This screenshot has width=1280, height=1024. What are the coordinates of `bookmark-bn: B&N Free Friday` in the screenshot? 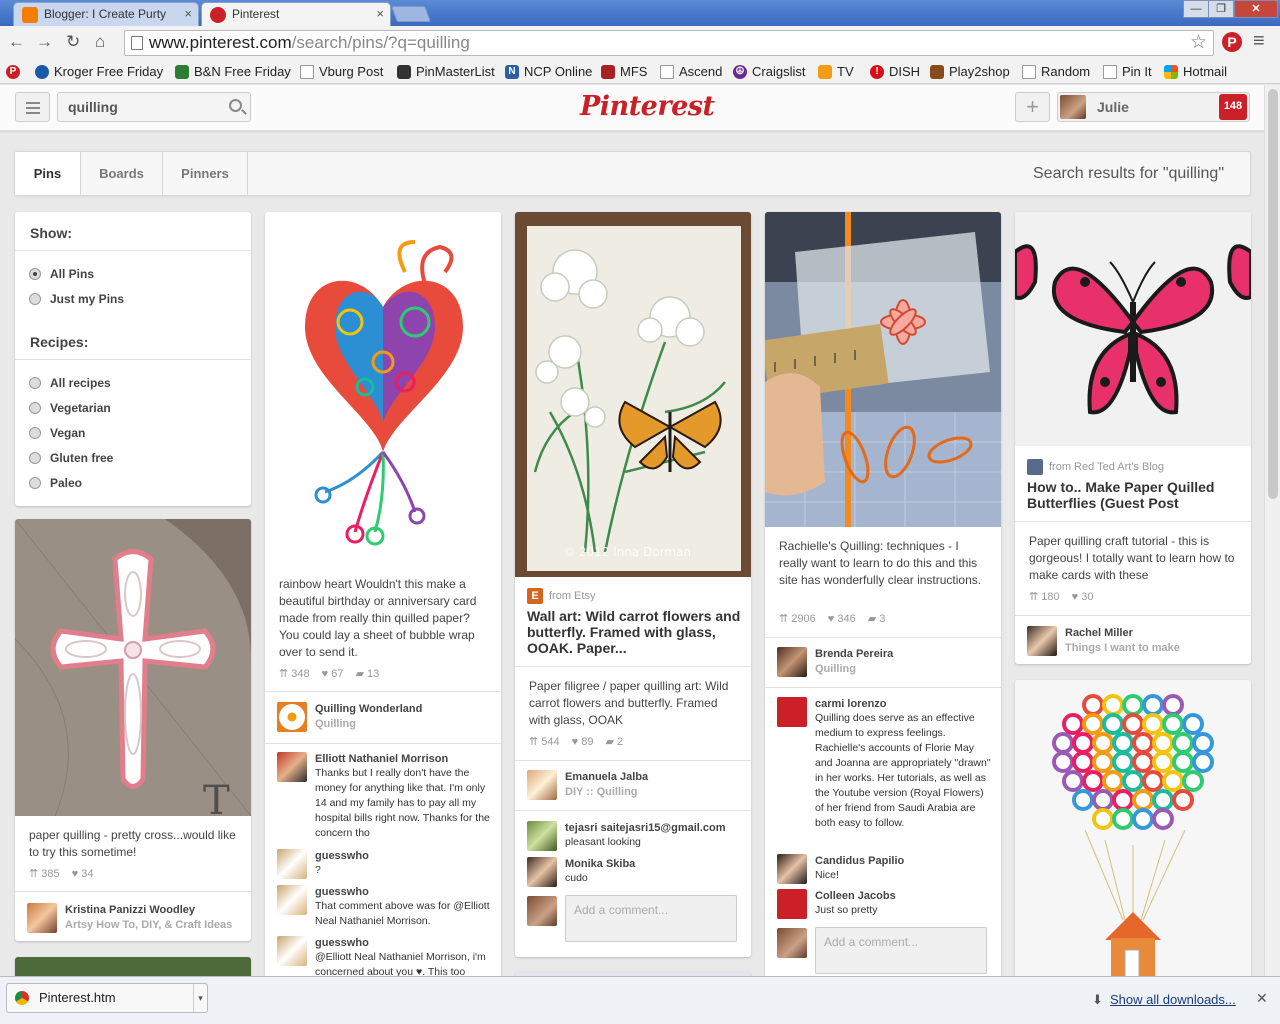 It's located at (233, 72).